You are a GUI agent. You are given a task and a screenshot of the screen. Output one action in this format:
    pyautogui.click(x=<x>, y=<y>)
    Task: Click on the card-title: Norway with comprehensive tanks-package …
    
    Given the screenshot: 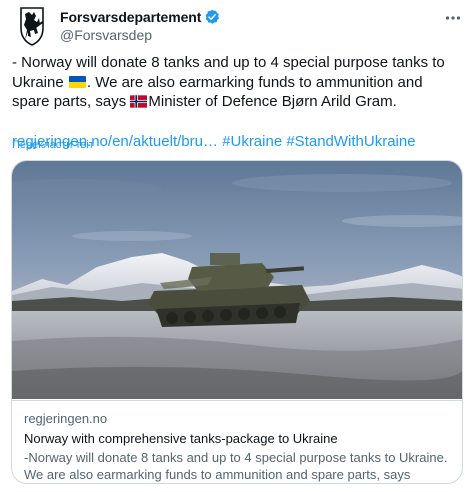 What is the action you would take?
    pyautogui.click(x=181, y=438)
    